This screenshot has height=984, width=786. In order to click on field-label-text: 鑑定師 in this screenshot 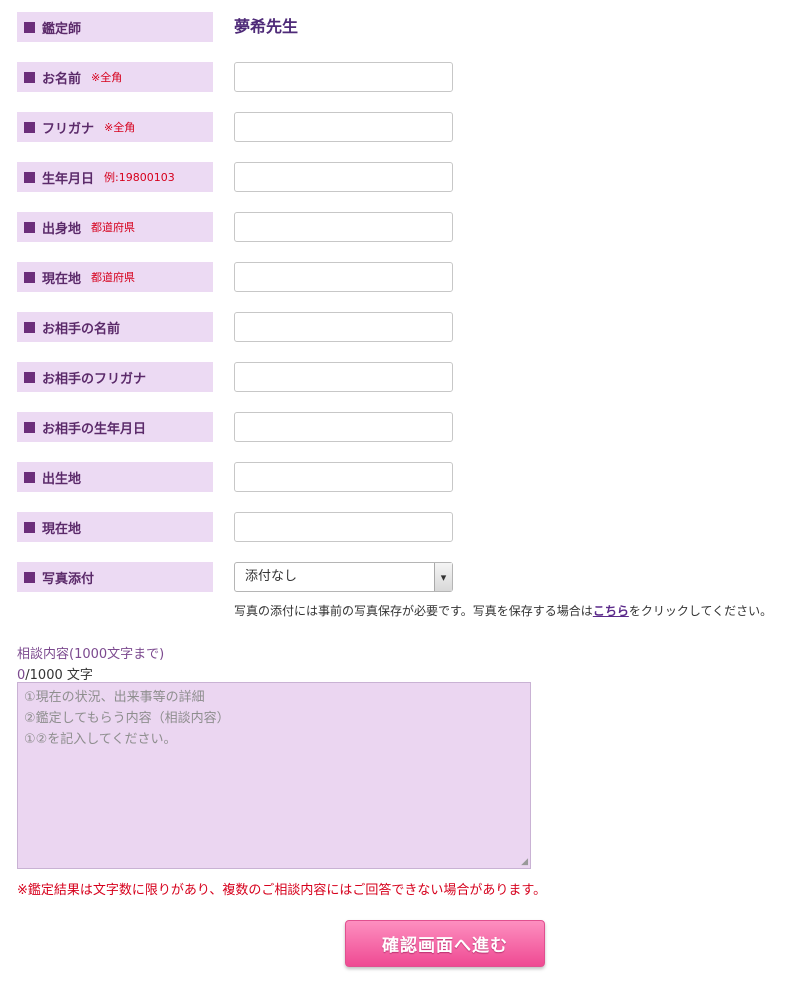, I will do `click(62, 29)`.